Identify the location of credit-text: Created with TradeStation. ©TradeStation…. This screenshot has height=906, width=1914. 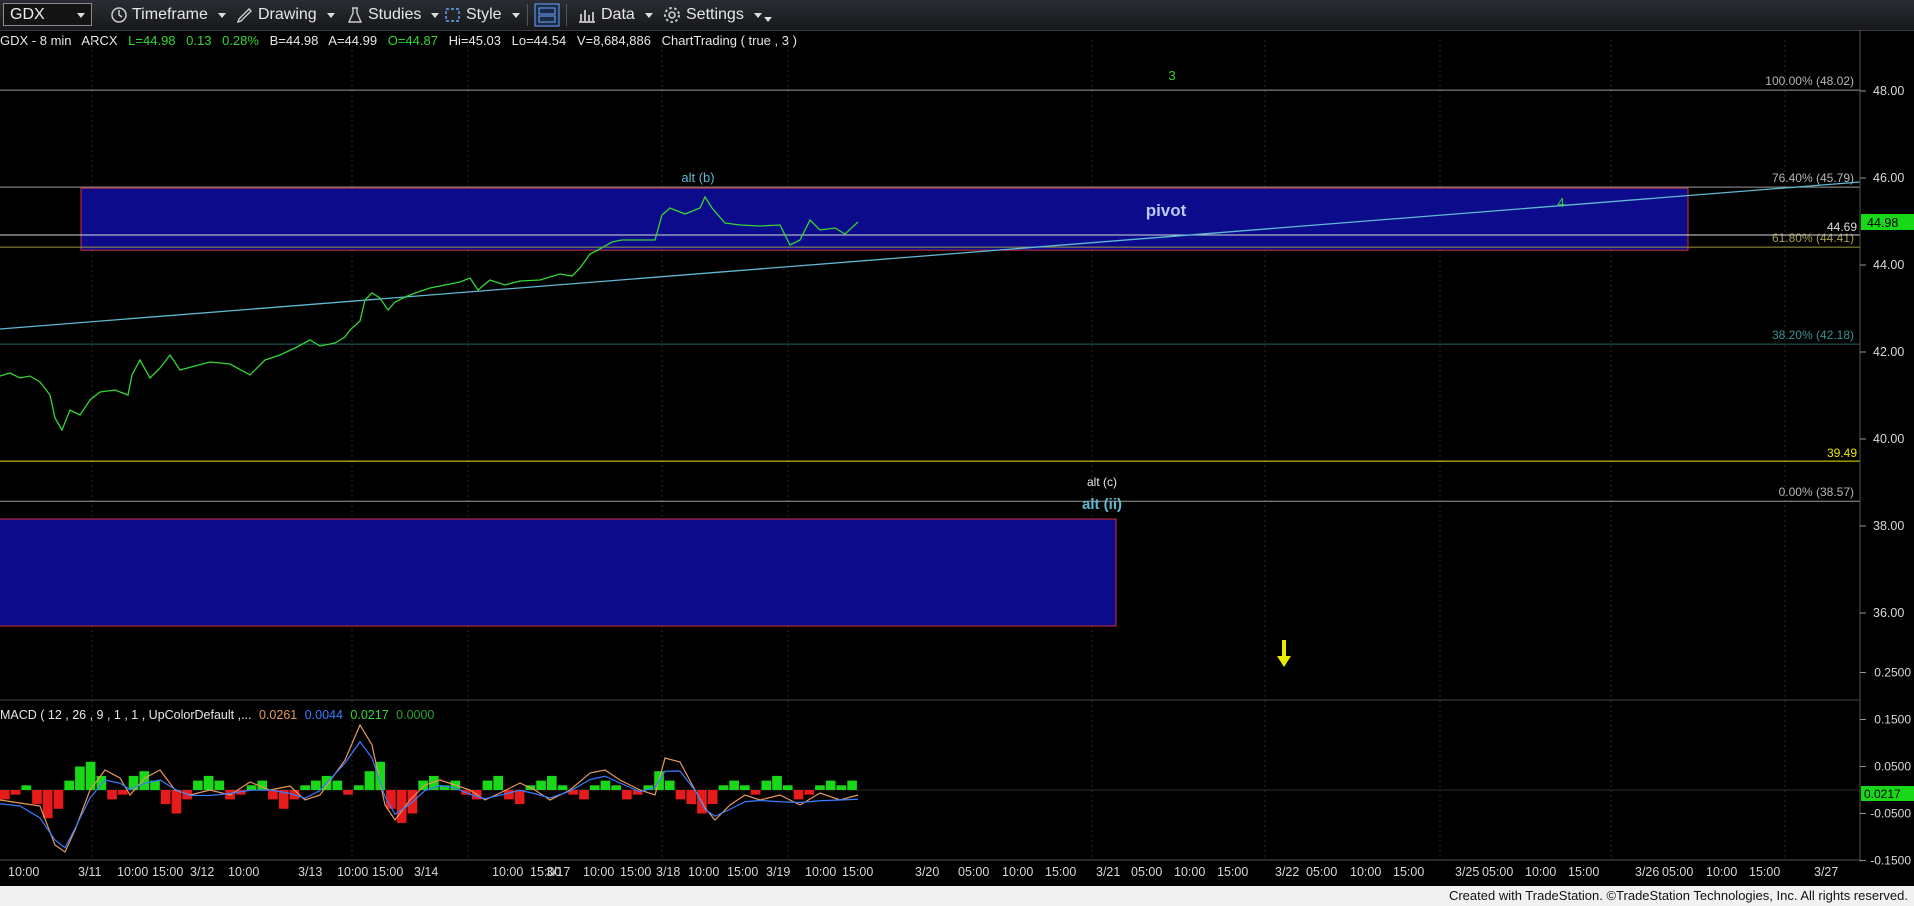
(1678, 895).